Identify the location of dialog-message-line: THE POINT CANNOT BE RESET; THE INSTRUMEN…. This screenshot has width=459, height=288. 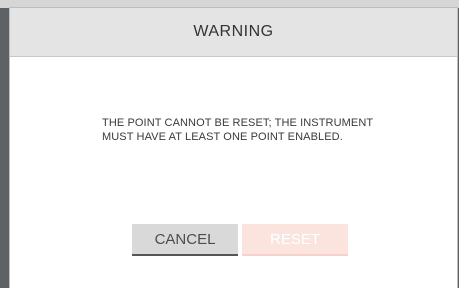
(238, 123).